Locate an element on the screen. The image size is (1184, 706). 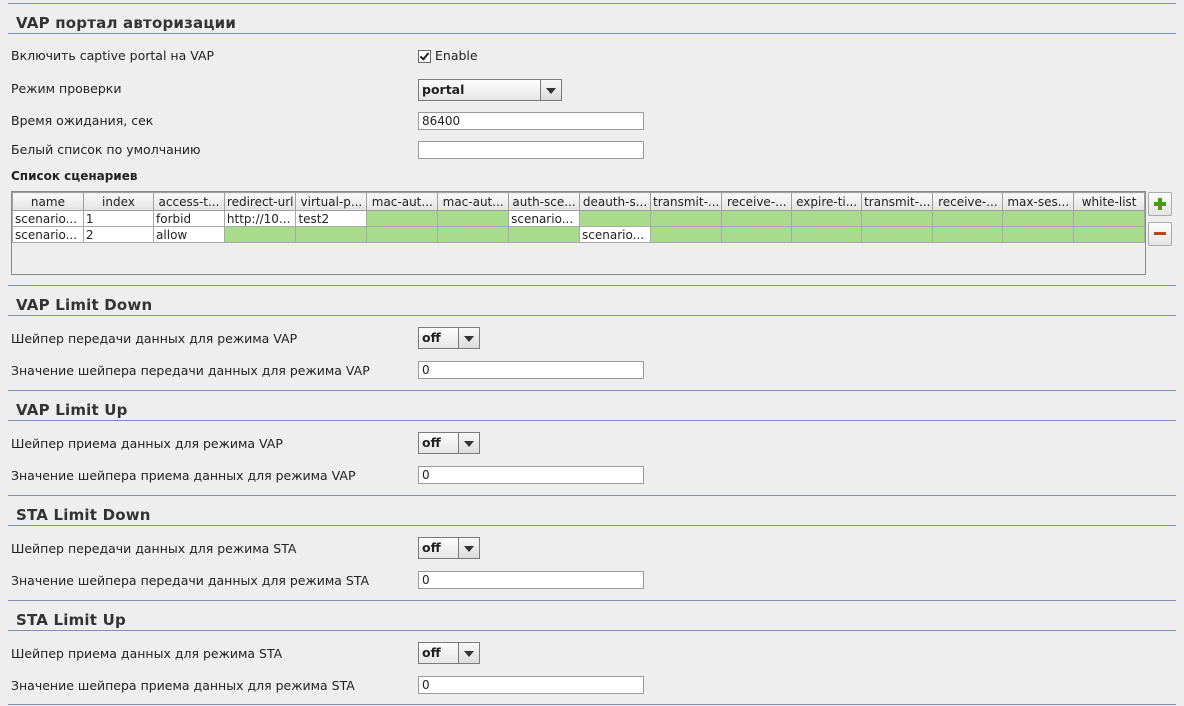
table-cell: allow is located at coordinates (189, 234).